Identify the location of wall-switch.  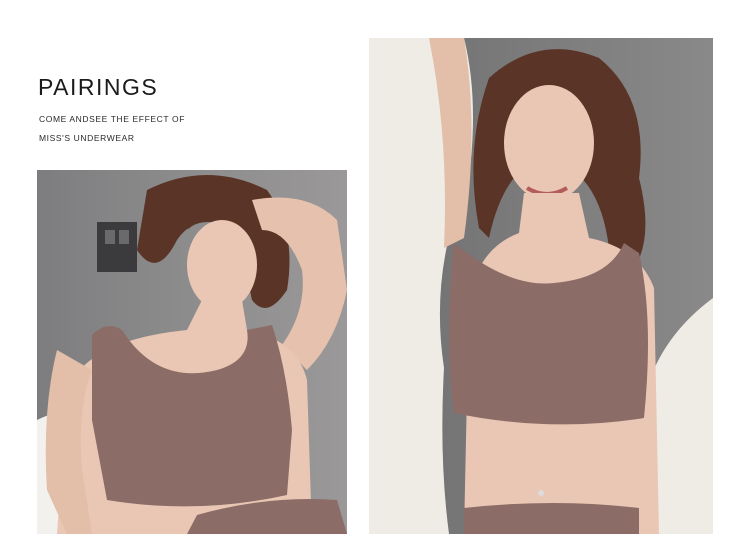
(117, 247).